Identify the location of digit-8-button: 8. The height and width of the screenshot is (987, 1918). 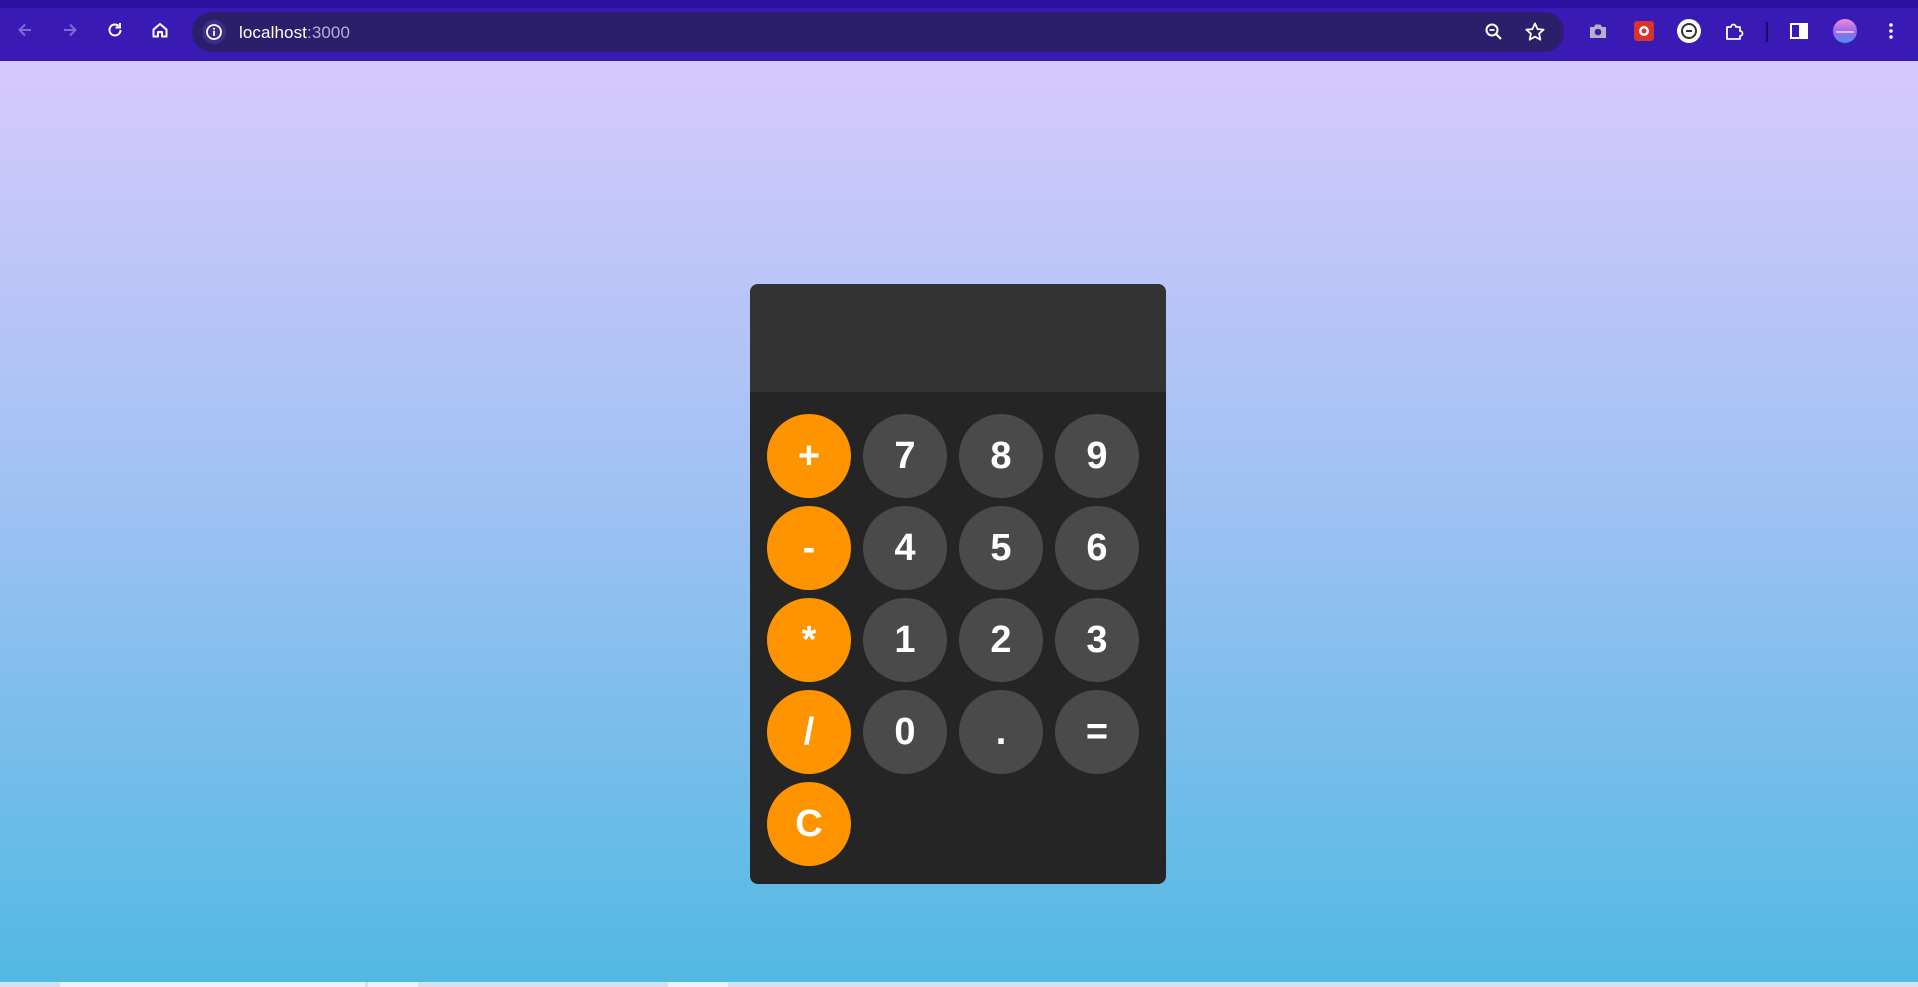
(1001, 456).